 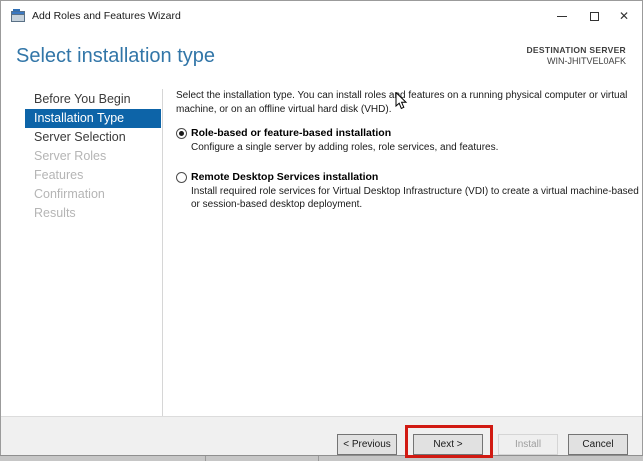 I want to click on nav-content-divider, so click(x=162, y=252).